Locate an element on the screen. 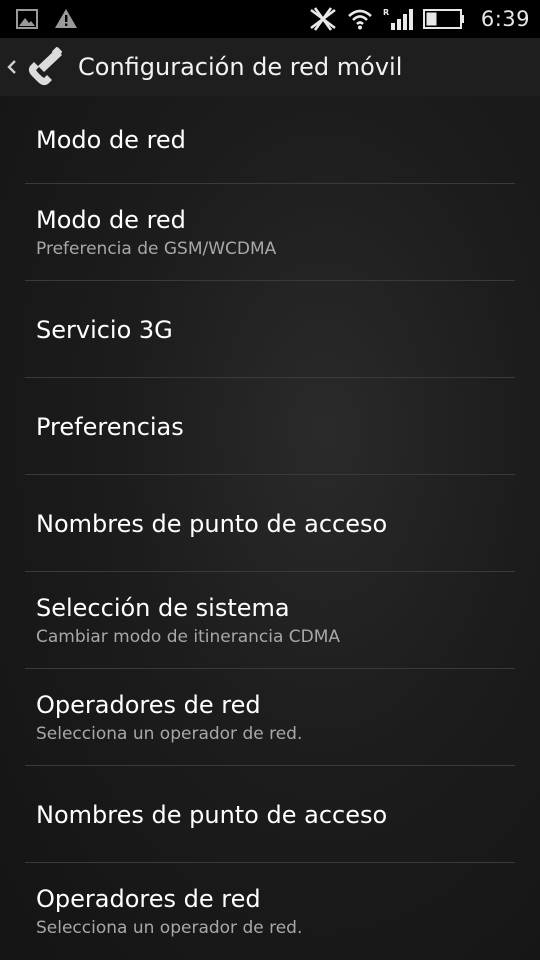 Image resolution: width=540 pixels, height=960 pixels. list-item-access-point-names: Nombres de punto de acceso is located at coordinates (270, 523).